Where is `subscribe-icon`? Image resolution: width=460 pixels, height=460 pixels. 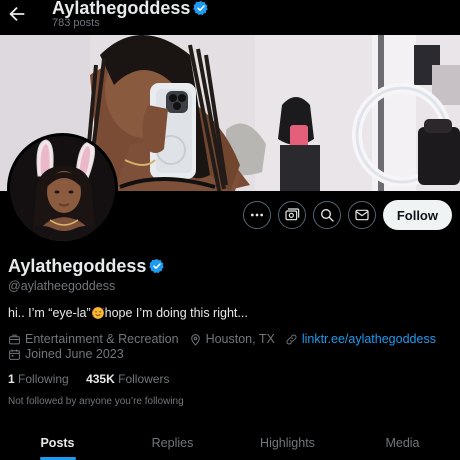
subscribe-icon is located at coordinates (292, 214).